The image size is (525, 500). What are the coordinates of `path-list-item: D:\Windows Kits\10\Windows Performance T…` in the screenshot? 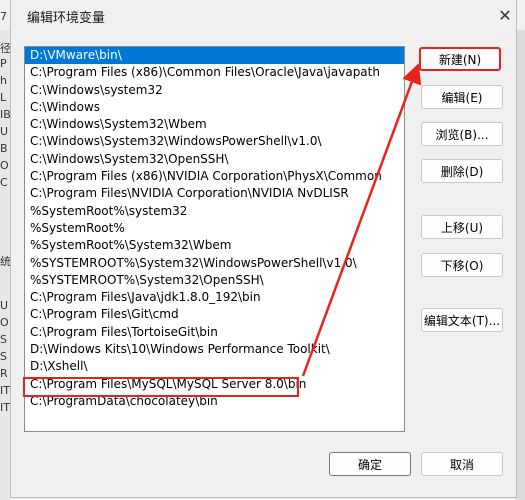 It's located at (214, 349).